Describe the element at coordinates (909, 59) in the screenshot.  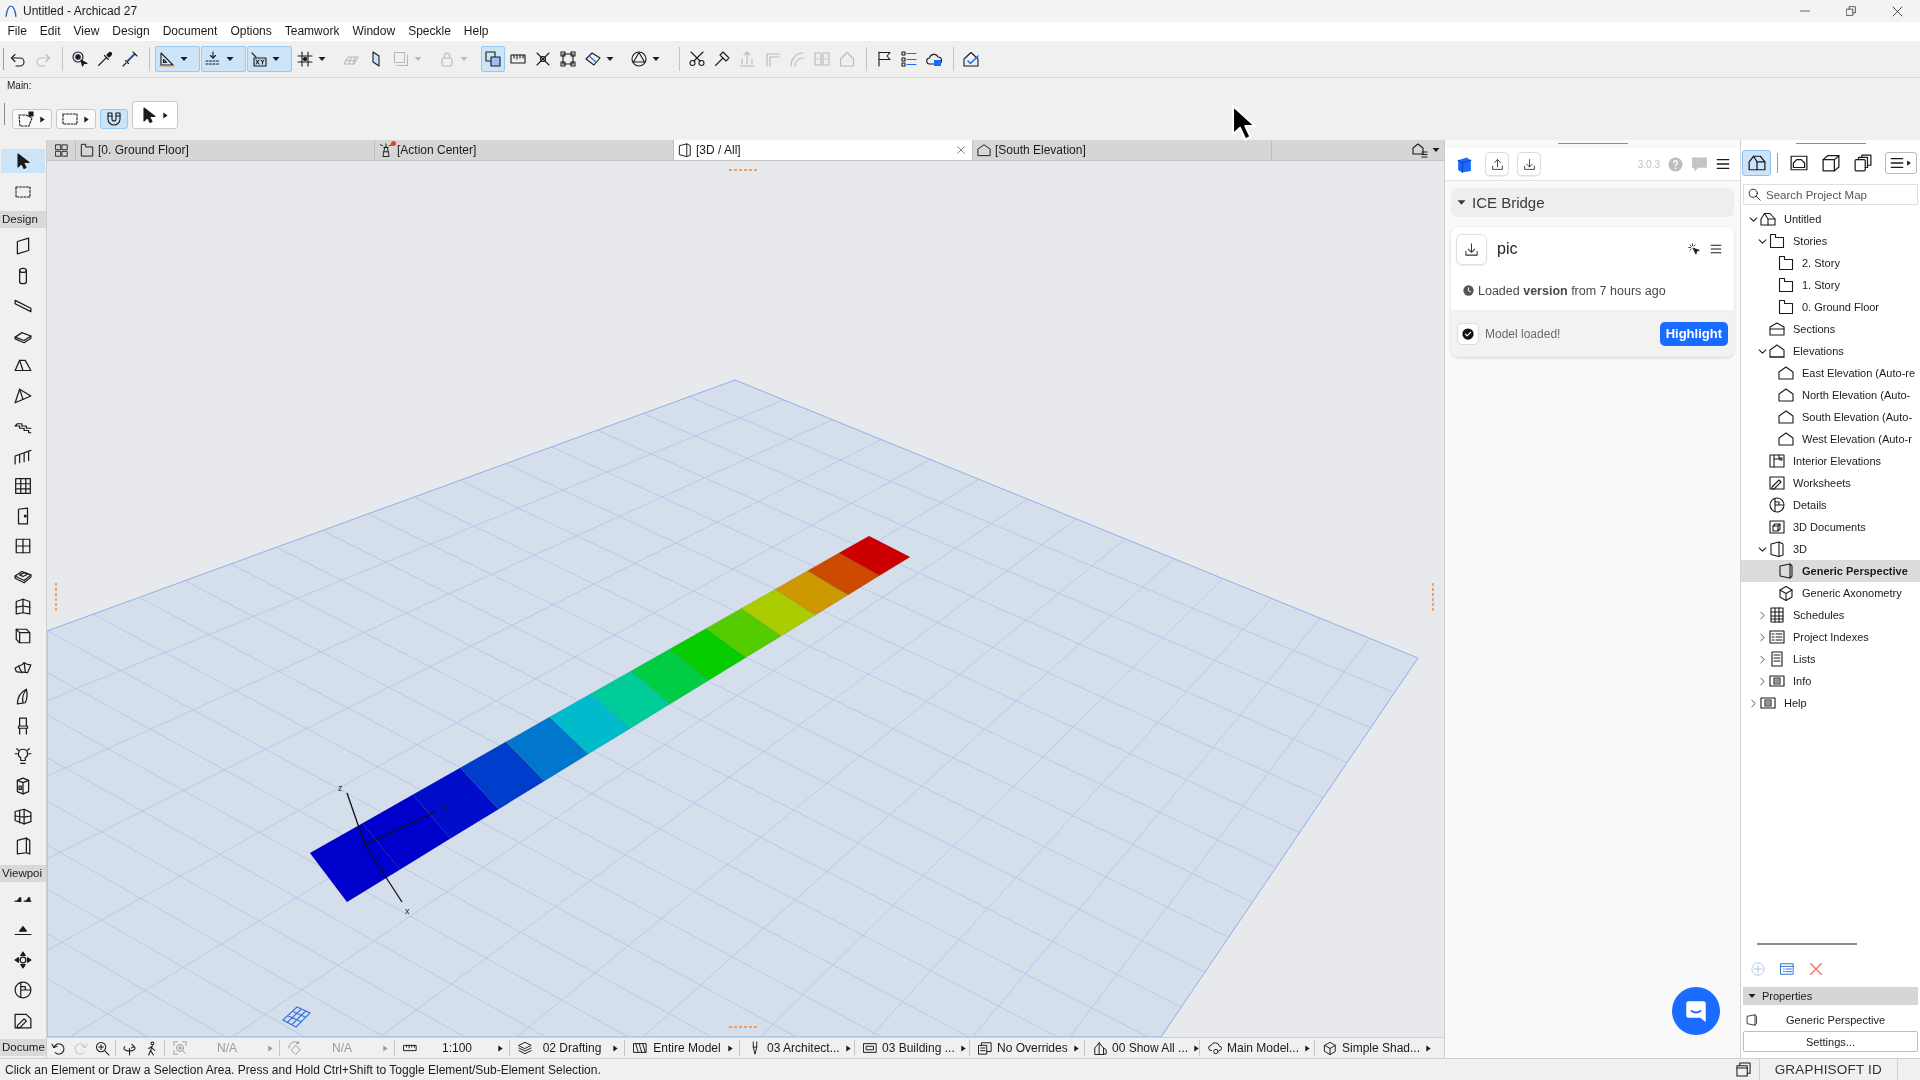
I see `list-icon` at that location.